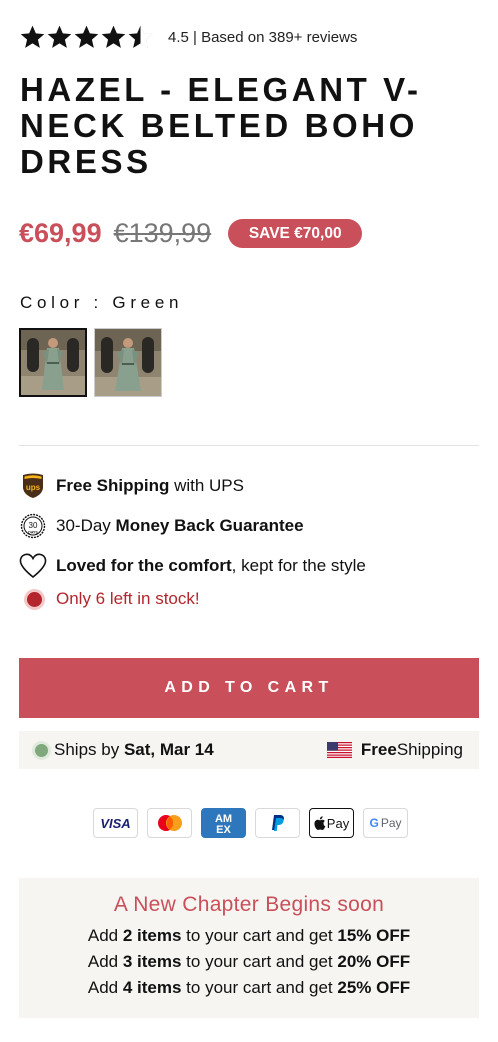  I want to click on price-row: €69,99 €139,99 SAVE €70,00, so click(191, 233).